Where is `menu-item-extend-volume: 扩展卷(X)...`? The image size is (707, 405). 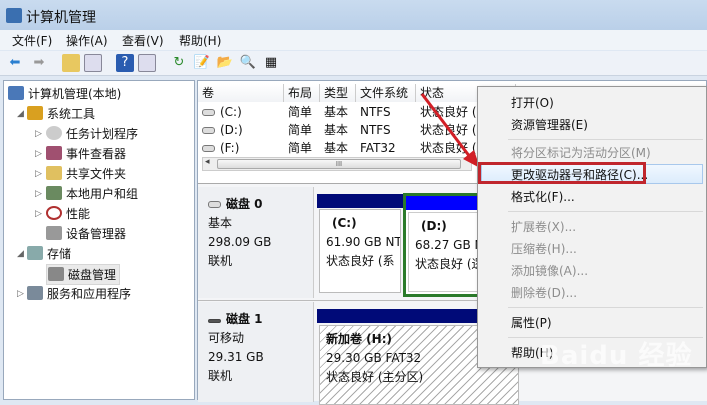
menu-item-extend-volume: 扩展卷(X)... is located at coordinates (544, 227).